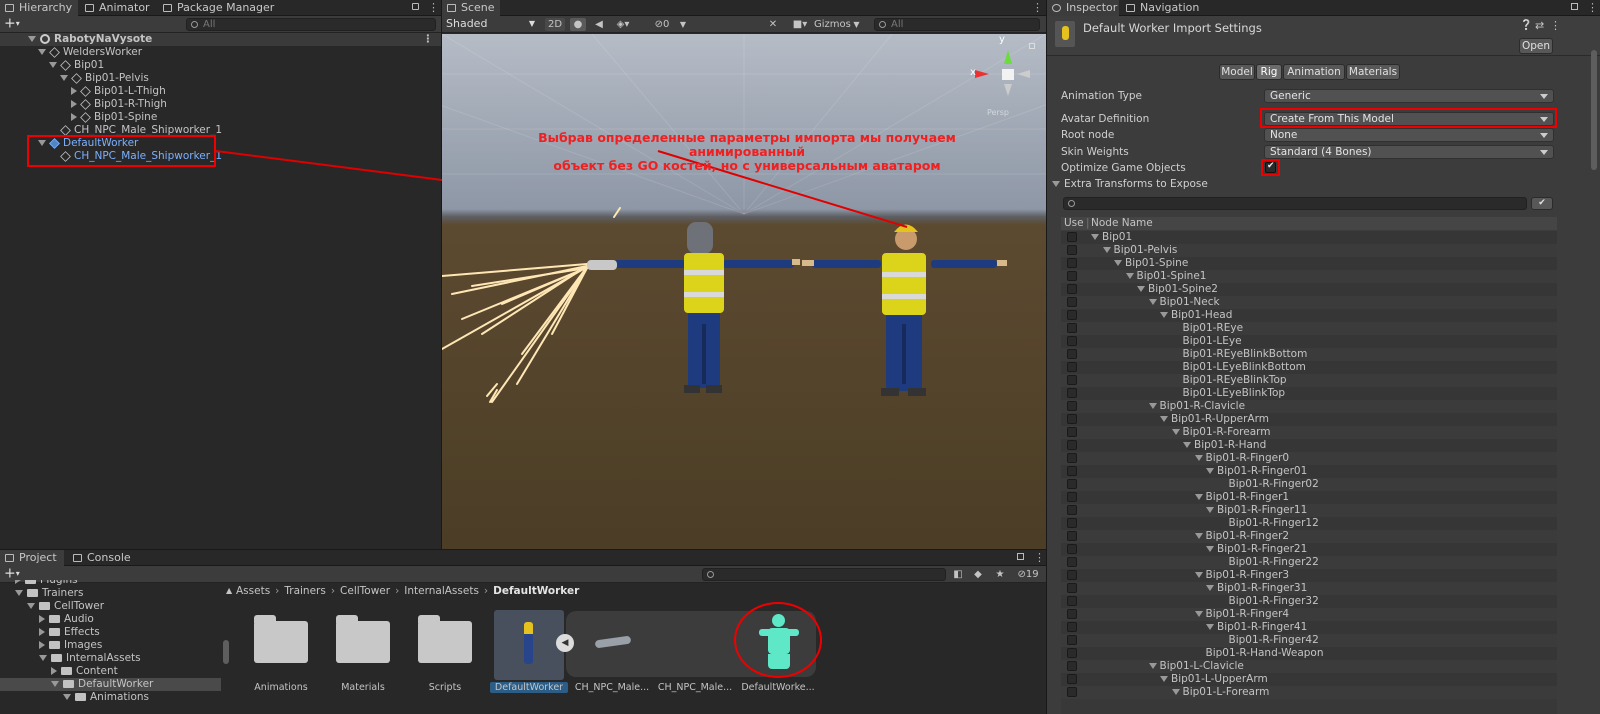 The height and width of the screenshot is (714, 1600). Describe the element at coordinates (532, 660) in the screenshot. I see `asset-item: DefaultWorker` at that location.